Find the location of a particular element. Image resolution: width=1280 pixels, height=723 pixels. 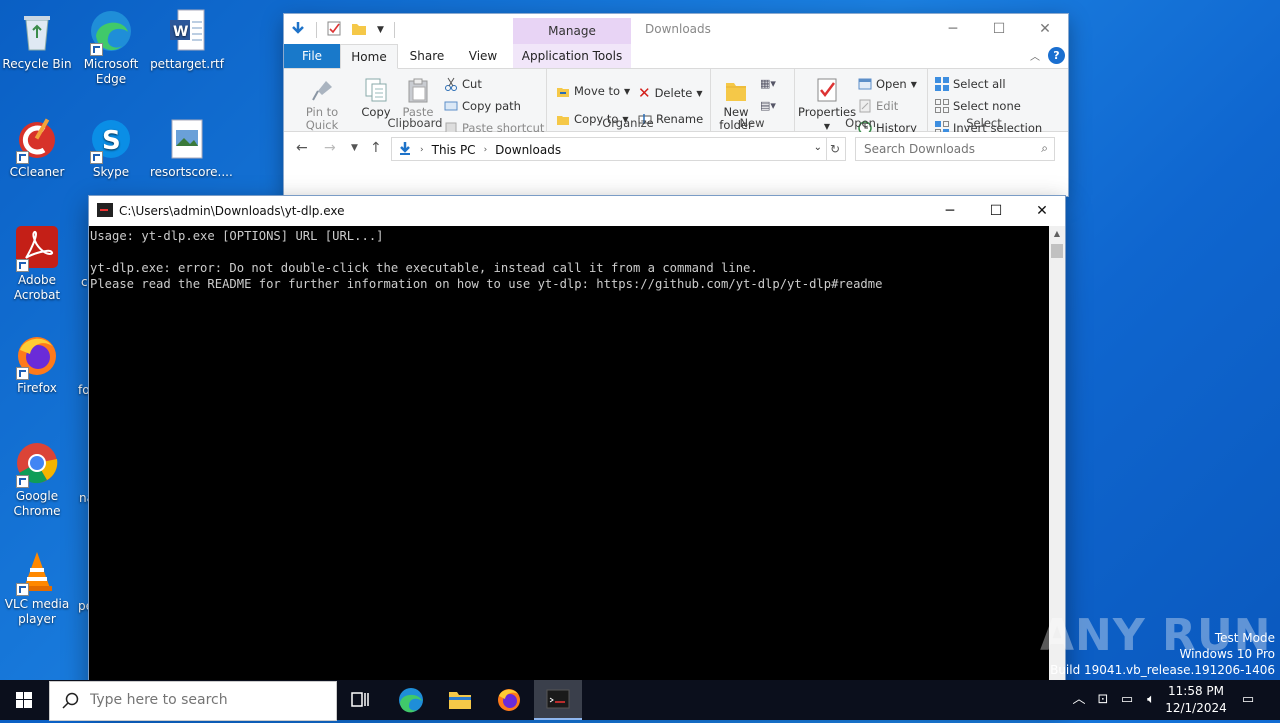

paste-button: Paste is located at coordinates (418, 98).